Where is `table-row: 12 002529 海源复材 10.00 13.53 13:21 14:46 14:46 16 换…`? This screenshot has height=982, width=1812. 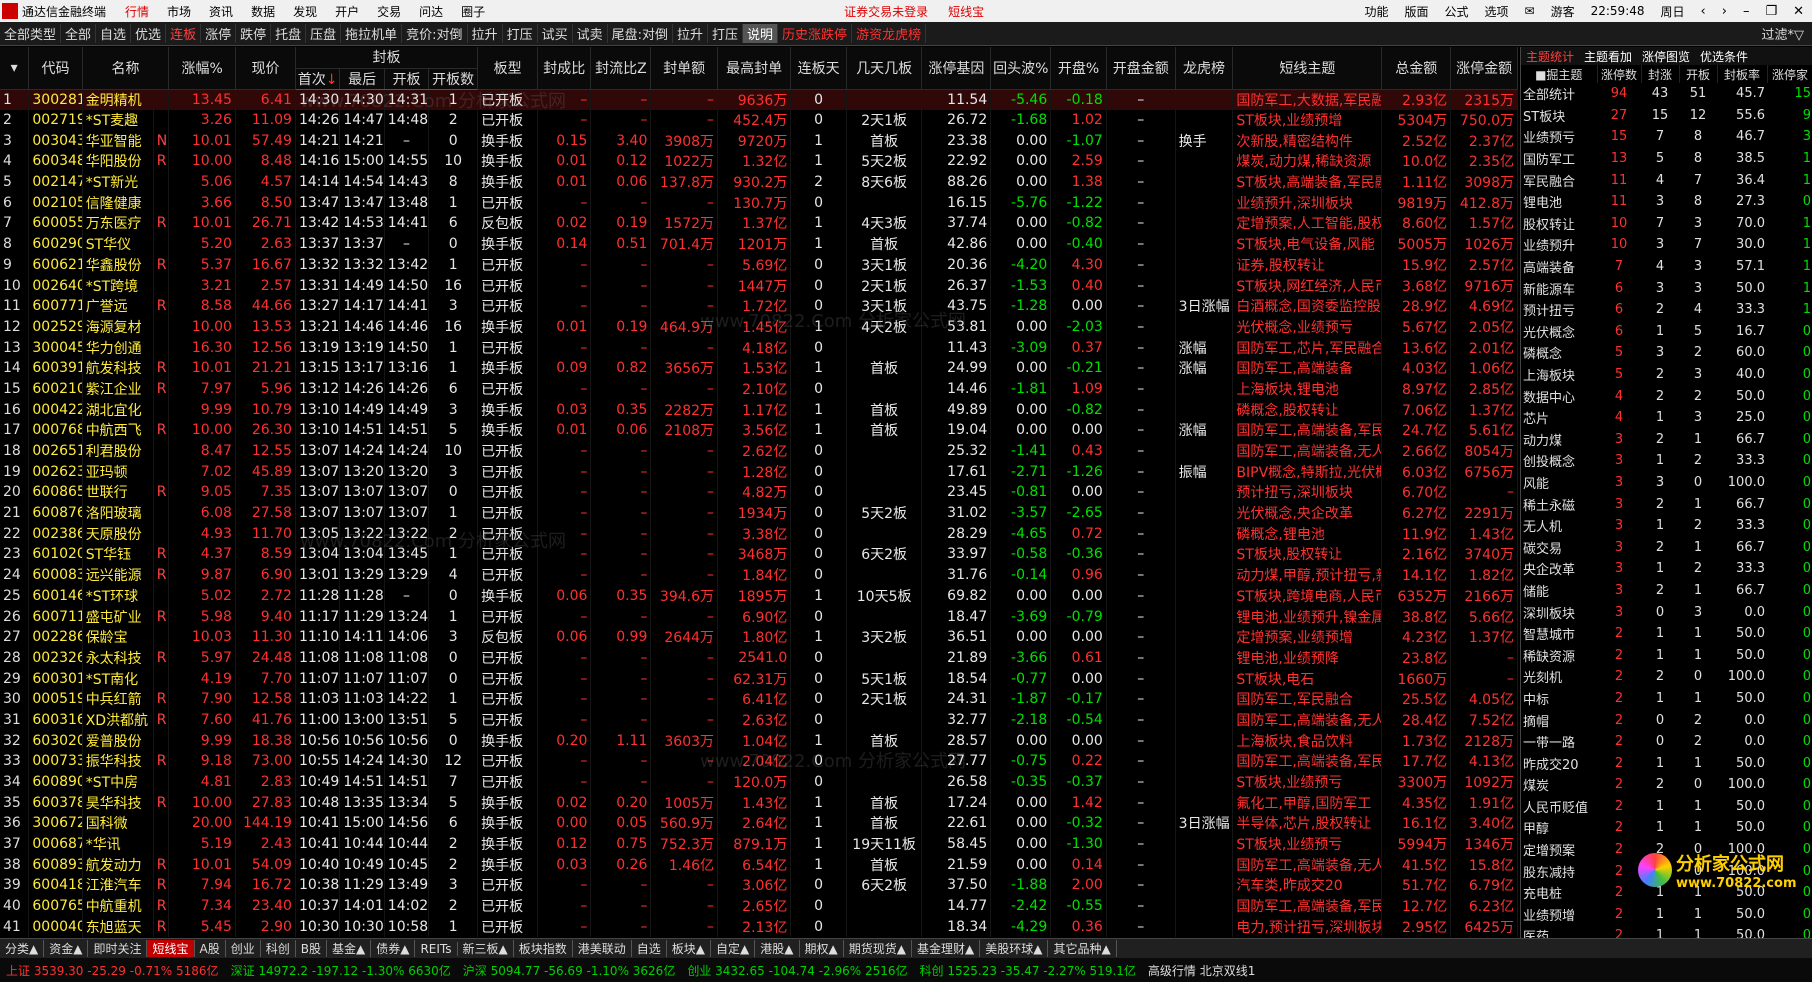 table-row: 12 002529 海源复材 10.00 13.53 13:21 14:46 14:46 16 换… is located at coordinates (759, 327).